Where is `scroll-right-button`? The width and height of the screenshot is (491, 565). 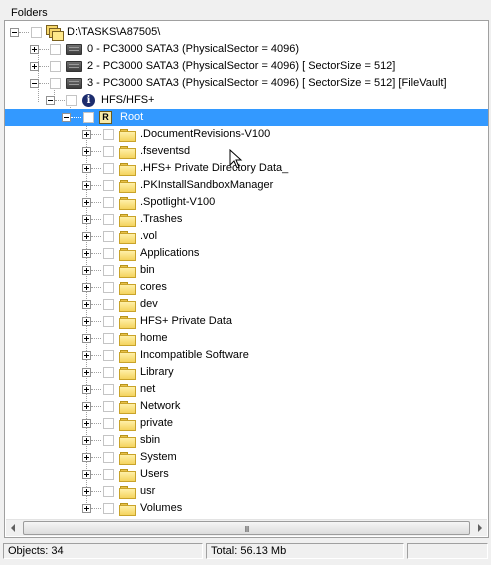 scroll-right-button is located at coordinates (479, 528).